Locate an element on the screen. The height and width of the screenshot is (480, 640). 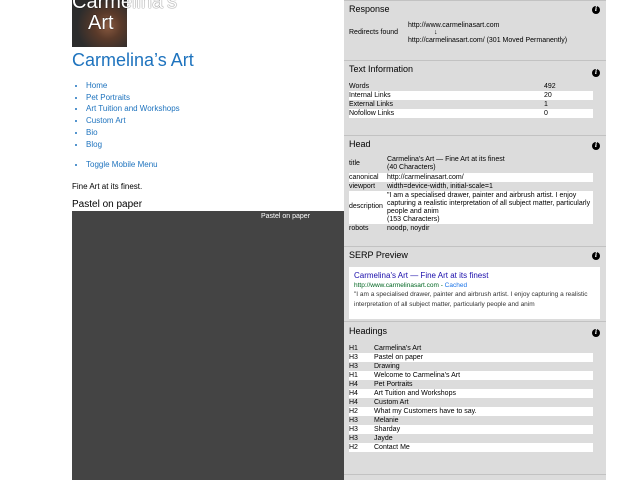
table-row: H3 Jayde is located at coordinates (471, 438).